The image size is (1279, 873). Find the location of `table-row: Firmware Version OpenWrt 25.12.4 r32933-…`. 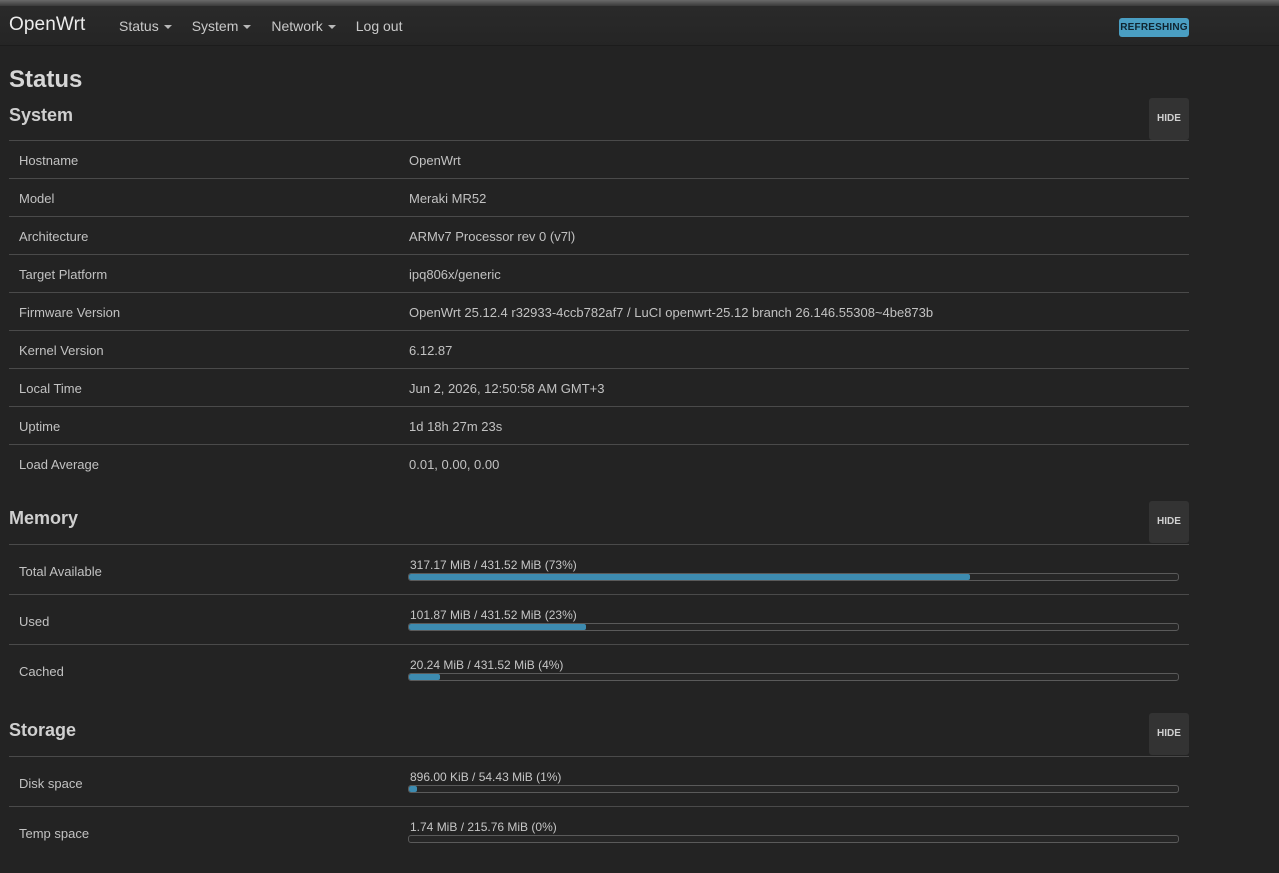

table-row: Firmware Version OpenWrt 25.12.4 r32933-… is located at coordinates (599, 312).